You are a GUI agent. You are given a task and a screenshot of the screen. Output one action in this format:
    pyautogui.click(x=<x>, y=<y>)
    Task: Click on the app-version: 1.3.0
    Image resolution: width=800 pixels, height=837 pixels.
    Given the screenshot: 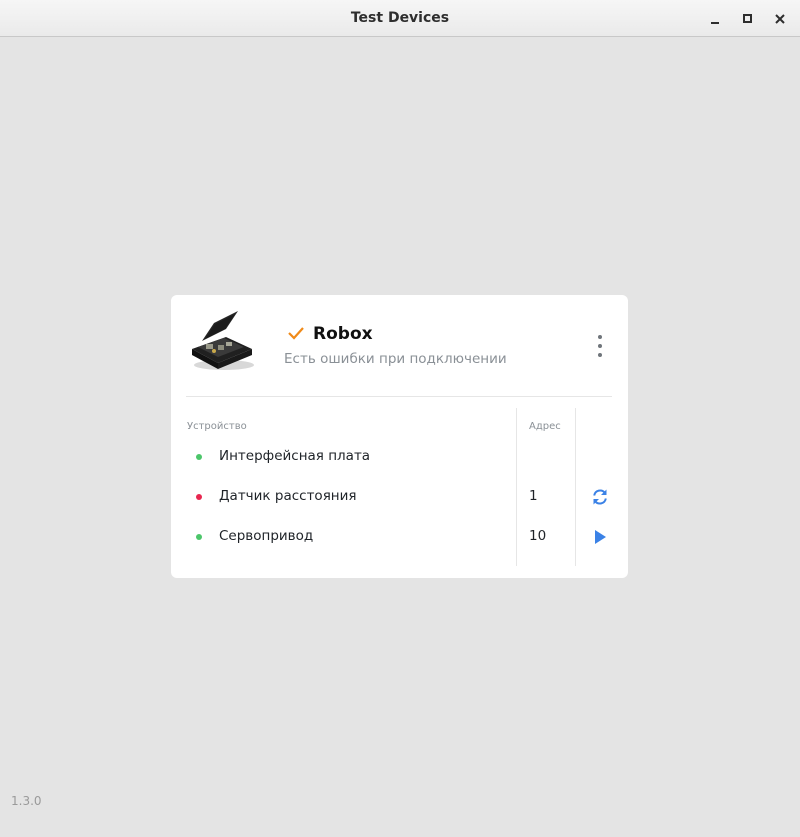 What is the action you would take?
    pyautogui.click(x=26, y=801)
    